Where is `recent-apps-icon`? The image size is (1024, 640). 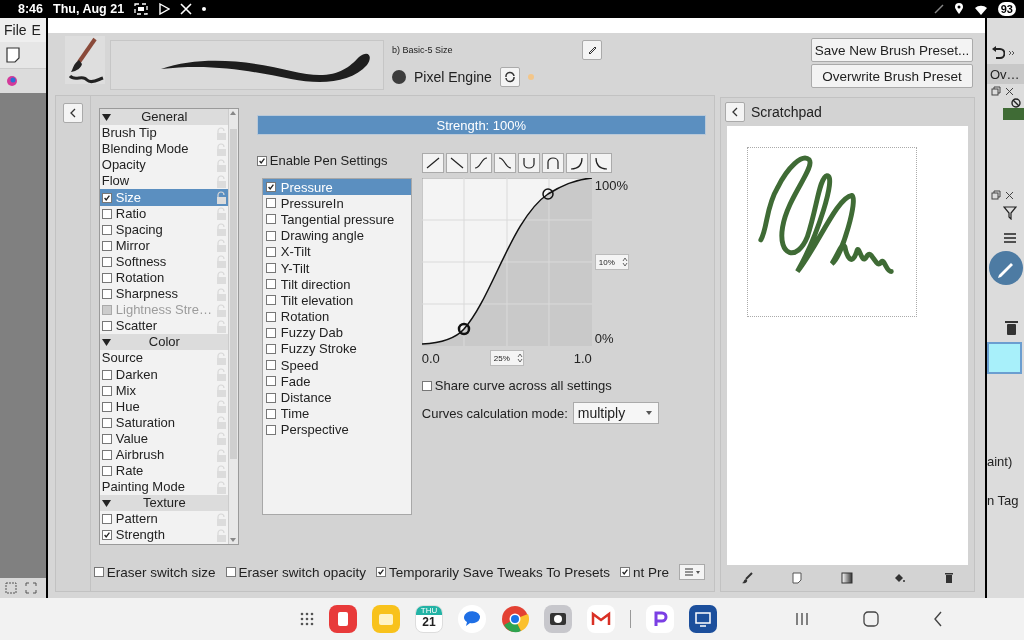
recent-apps-icon is located at coordinates (802, 619).